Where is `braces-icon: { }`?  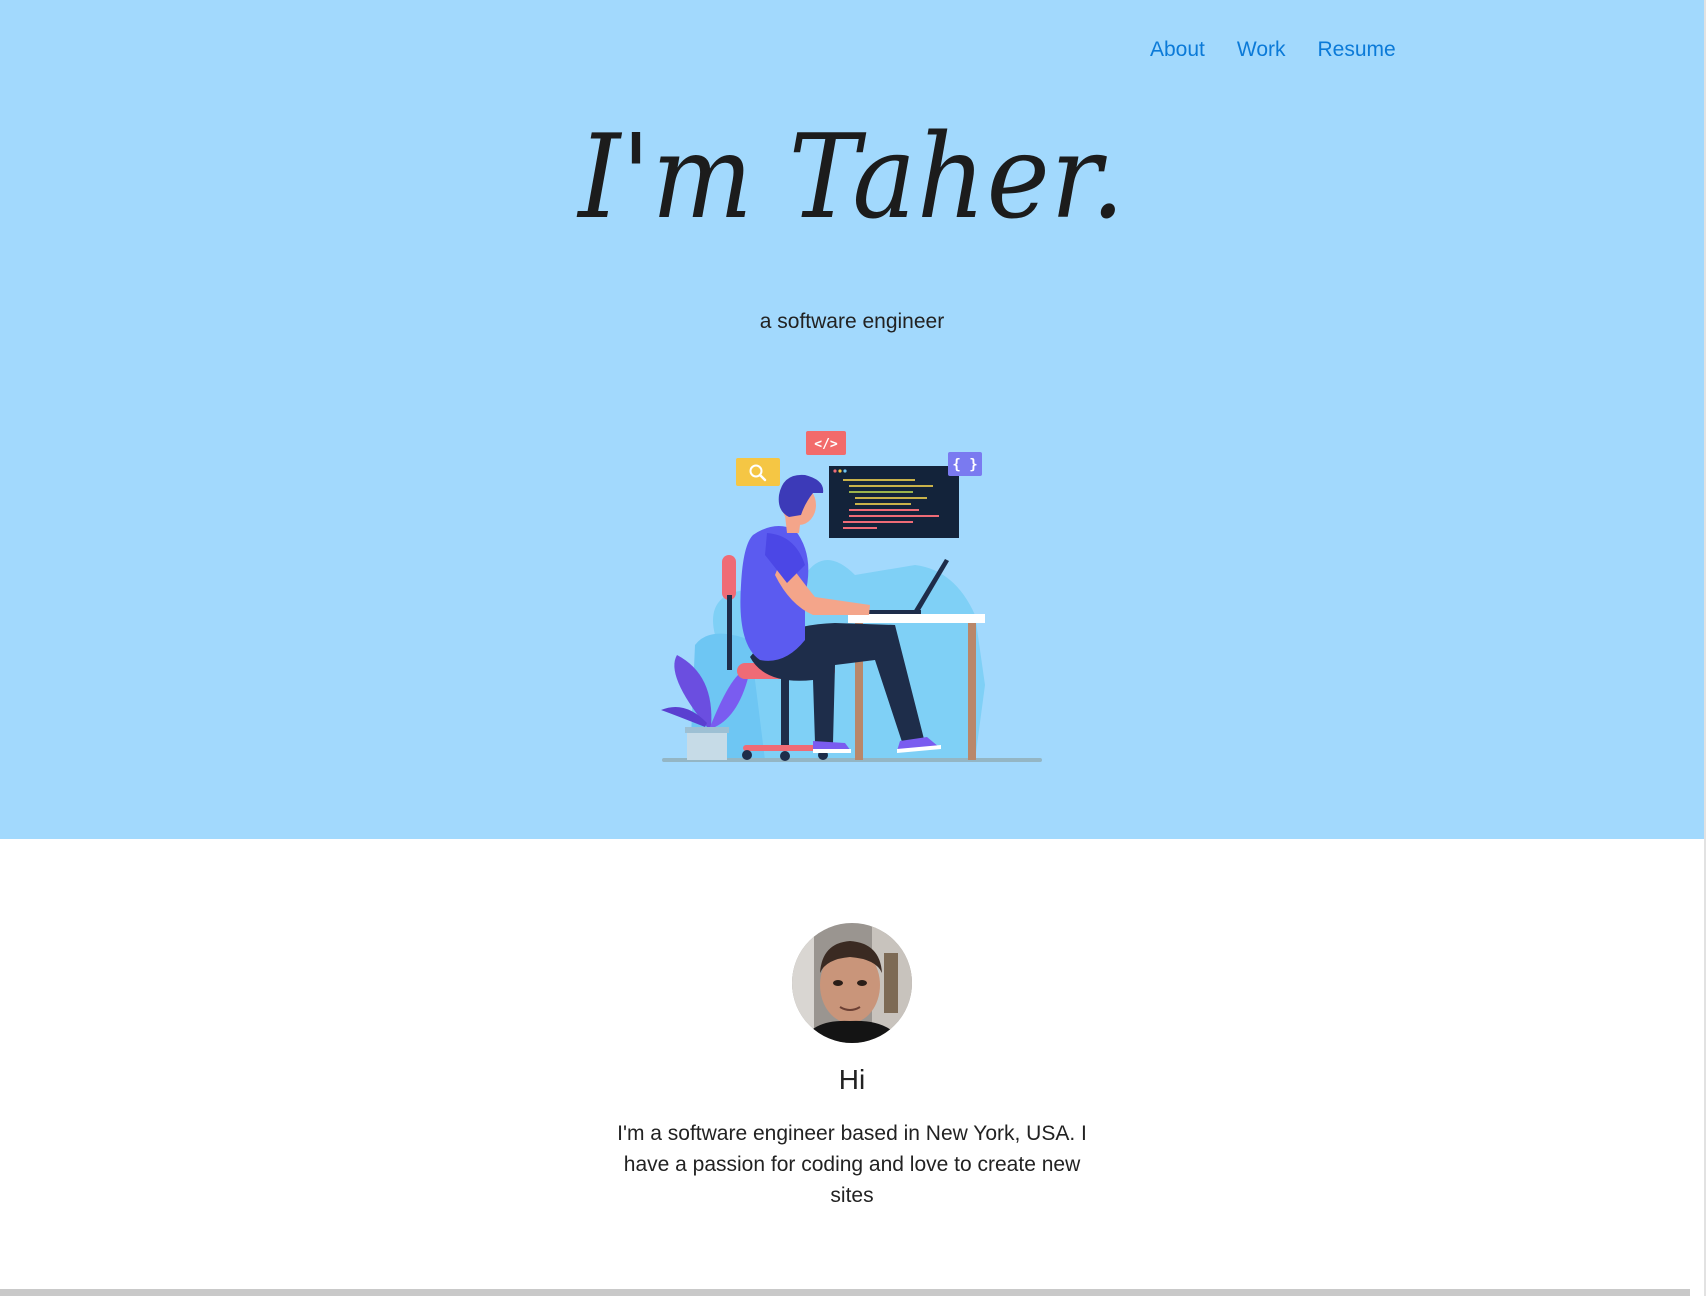
braces-icon: { } is located at coordinates (964, 465).